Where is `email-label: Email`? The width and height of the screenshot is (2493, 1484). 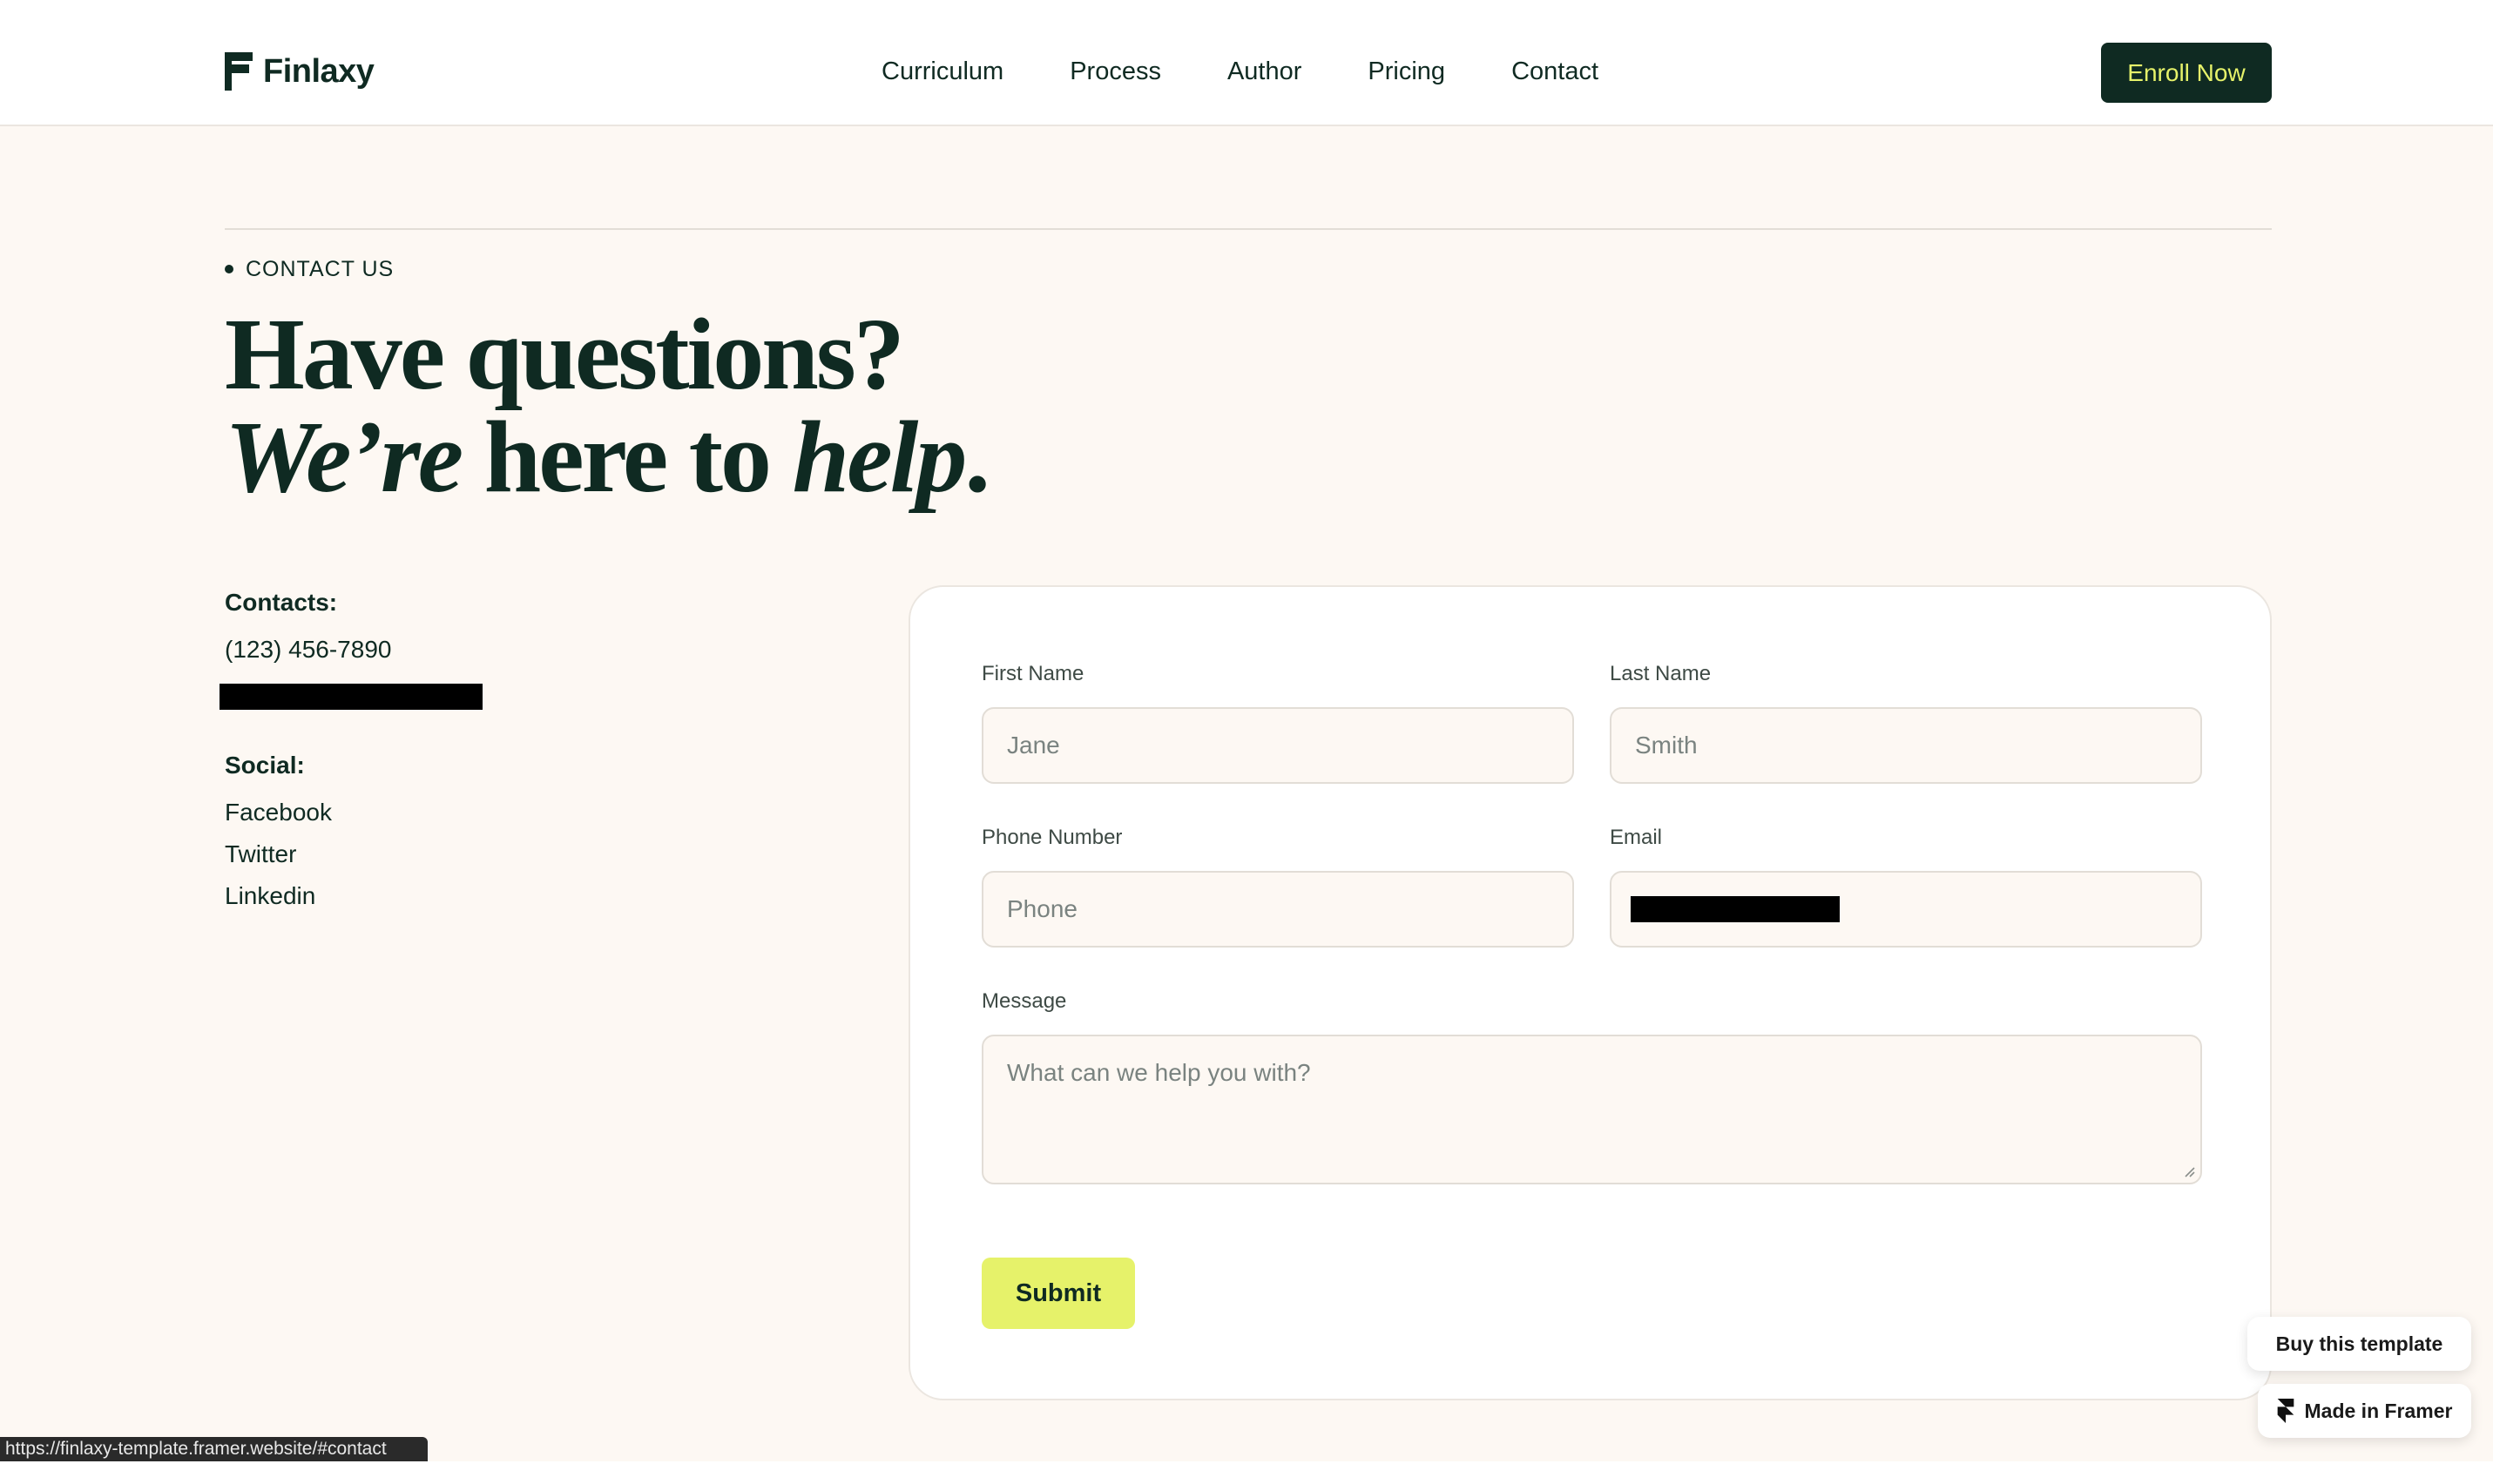
email-label: Email is located at coordinates (1637, 838).